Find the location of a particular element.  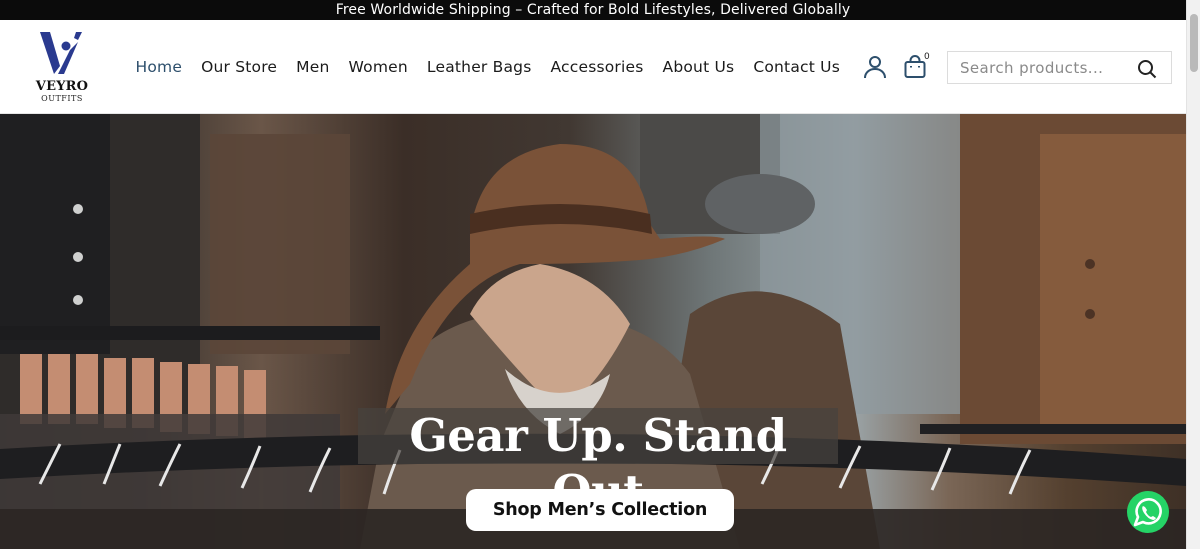

nav-item-men: Men is located at coordinates (313, 67).